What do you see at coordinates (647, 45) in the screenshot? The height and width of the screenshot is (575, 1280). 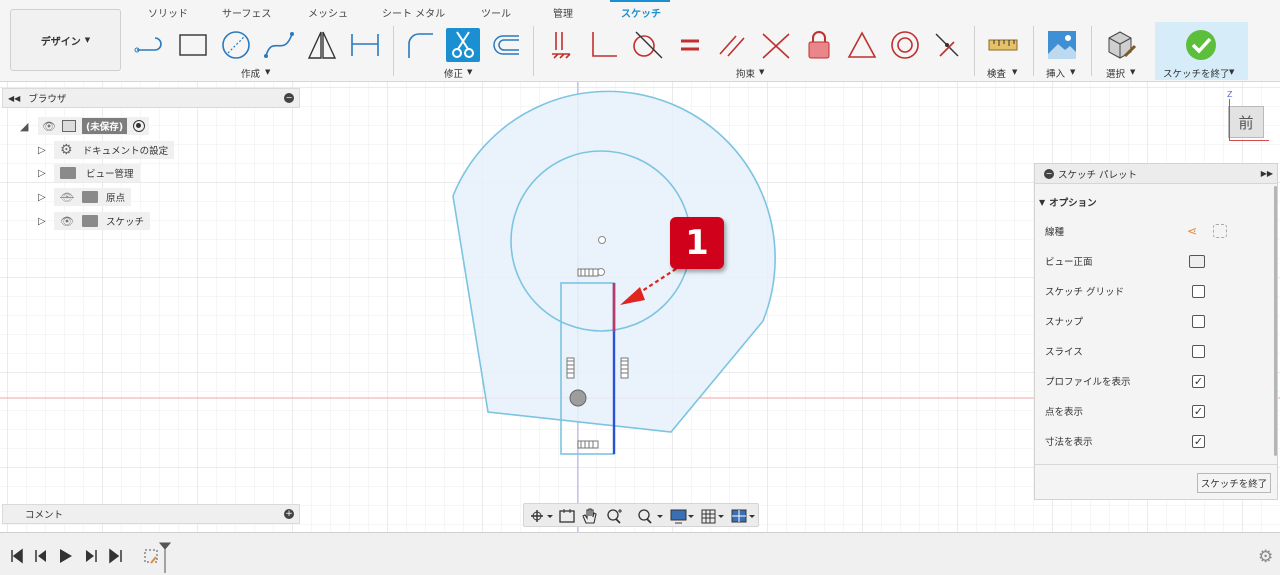 I see `tangent-icon` at bounding box center [647, 45].